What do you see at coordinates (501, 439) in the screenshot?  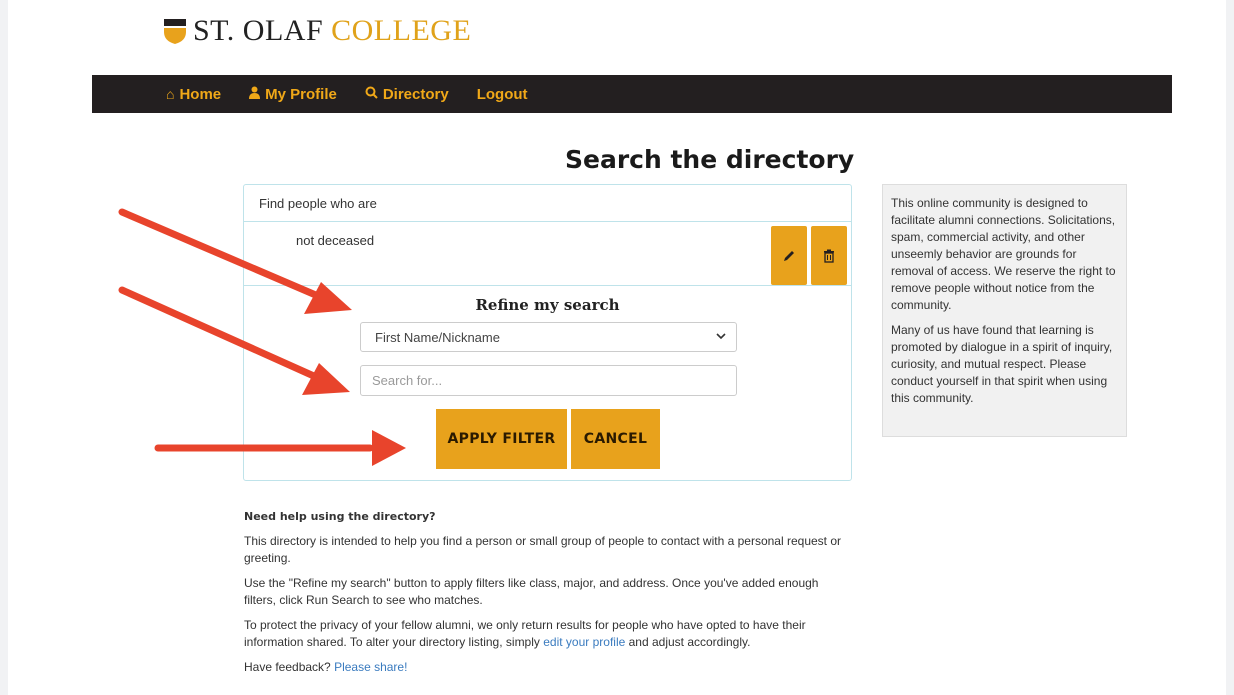 I see `apply-filter-button: APPLY FILTER` at bounding box center [501, 439].